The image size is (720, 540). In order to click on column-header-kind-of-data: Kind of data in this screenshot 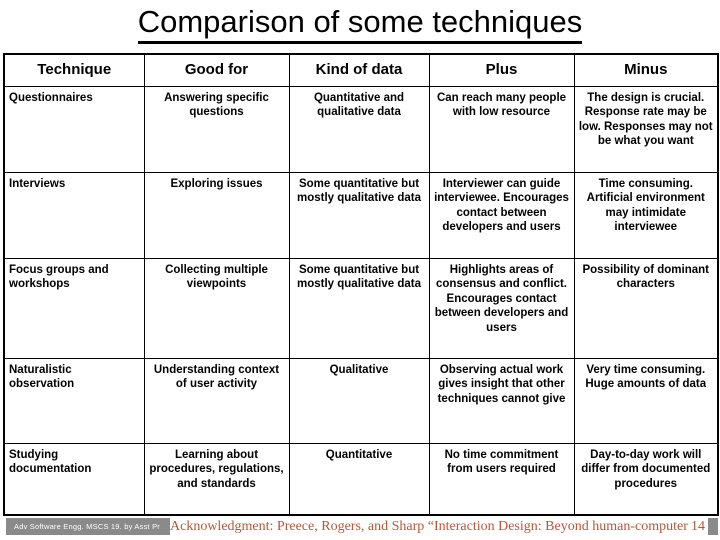, I will do `click(359, 70)`.